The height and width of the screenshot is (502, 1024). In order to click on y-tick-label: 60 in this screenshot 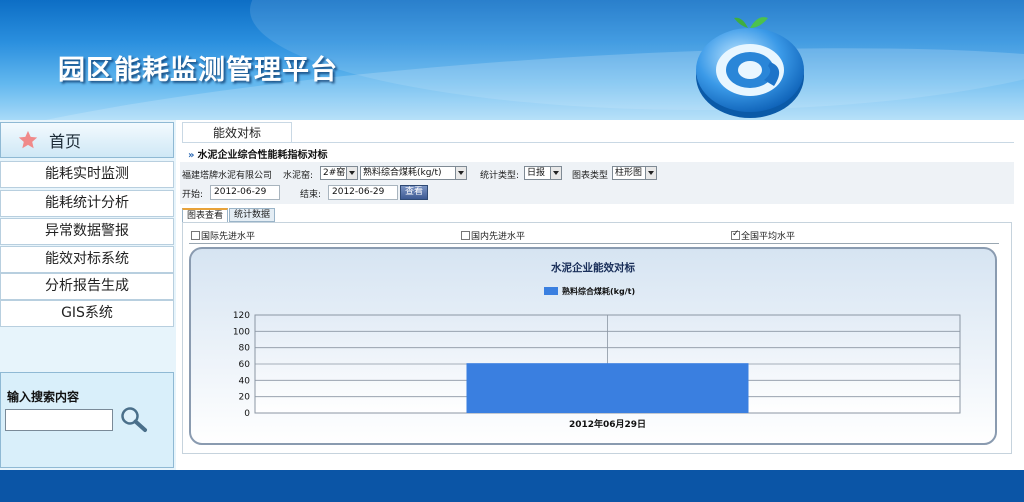, I will do `click(245, 365)`.